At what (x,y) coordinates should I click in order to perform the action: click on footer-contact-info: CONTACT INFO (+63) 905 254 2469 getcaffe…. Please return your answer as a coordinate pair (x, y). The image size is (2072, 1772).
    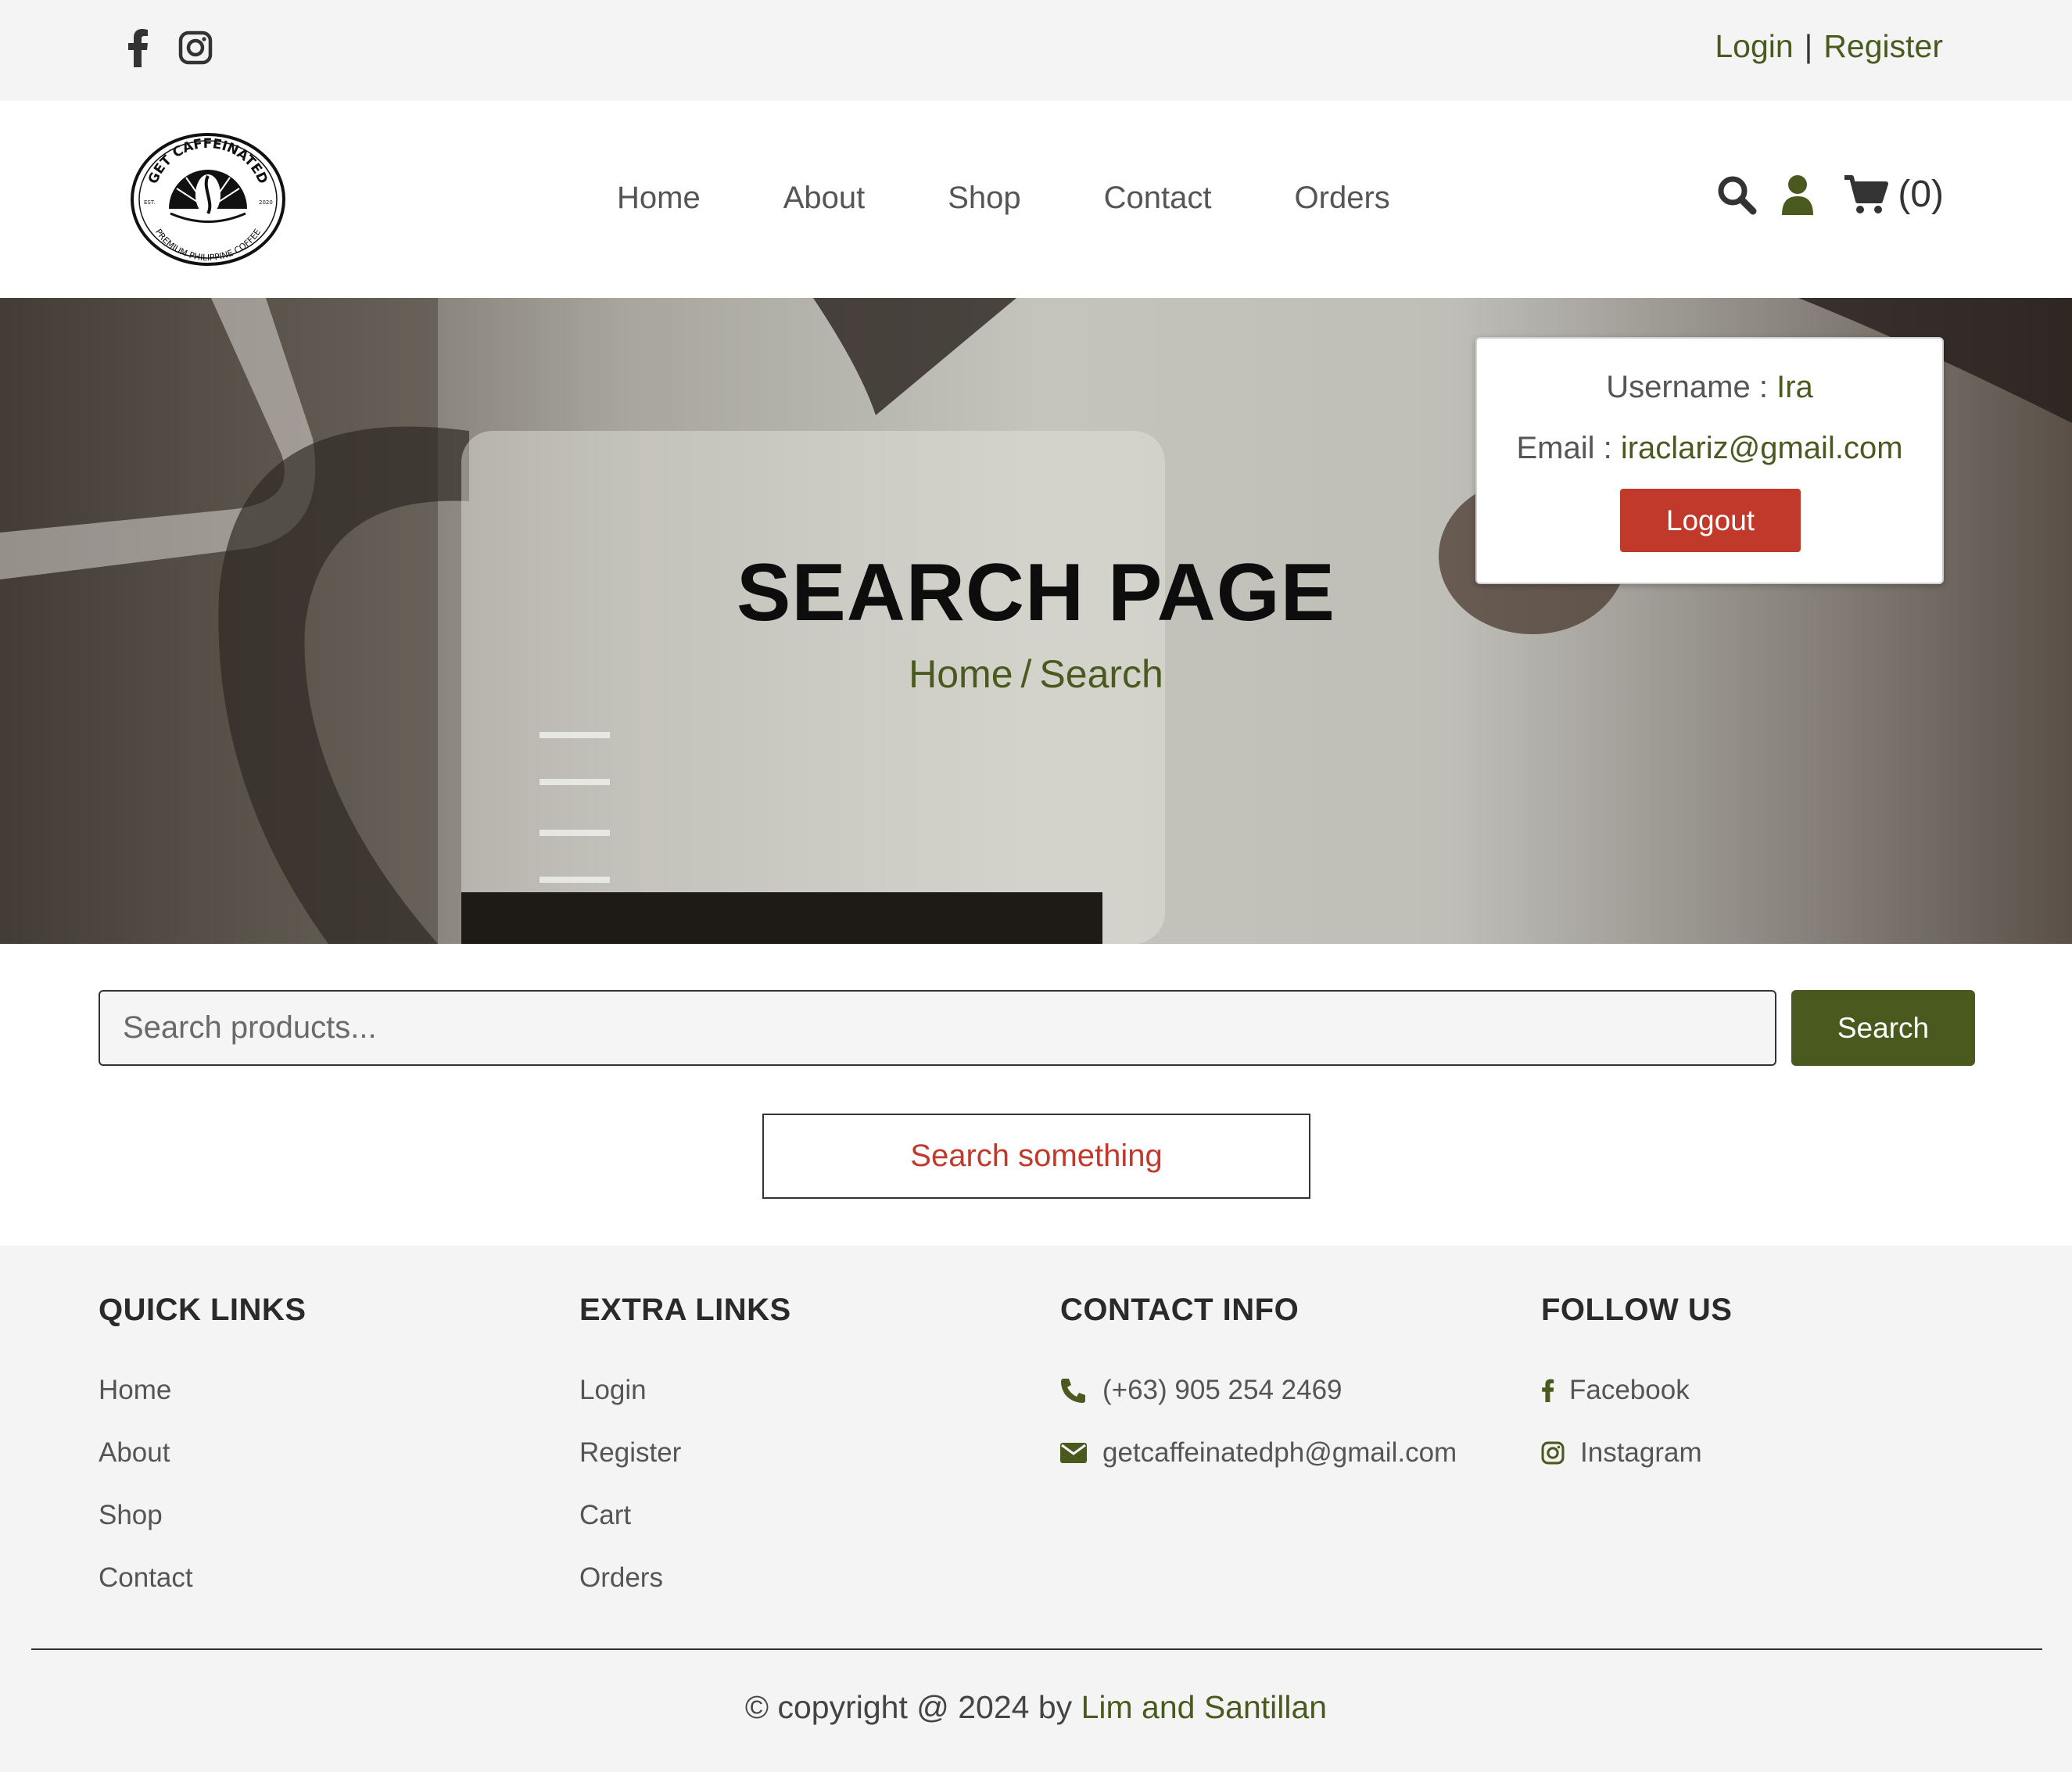
    Looking at the image, I should click on (1259, 1380).